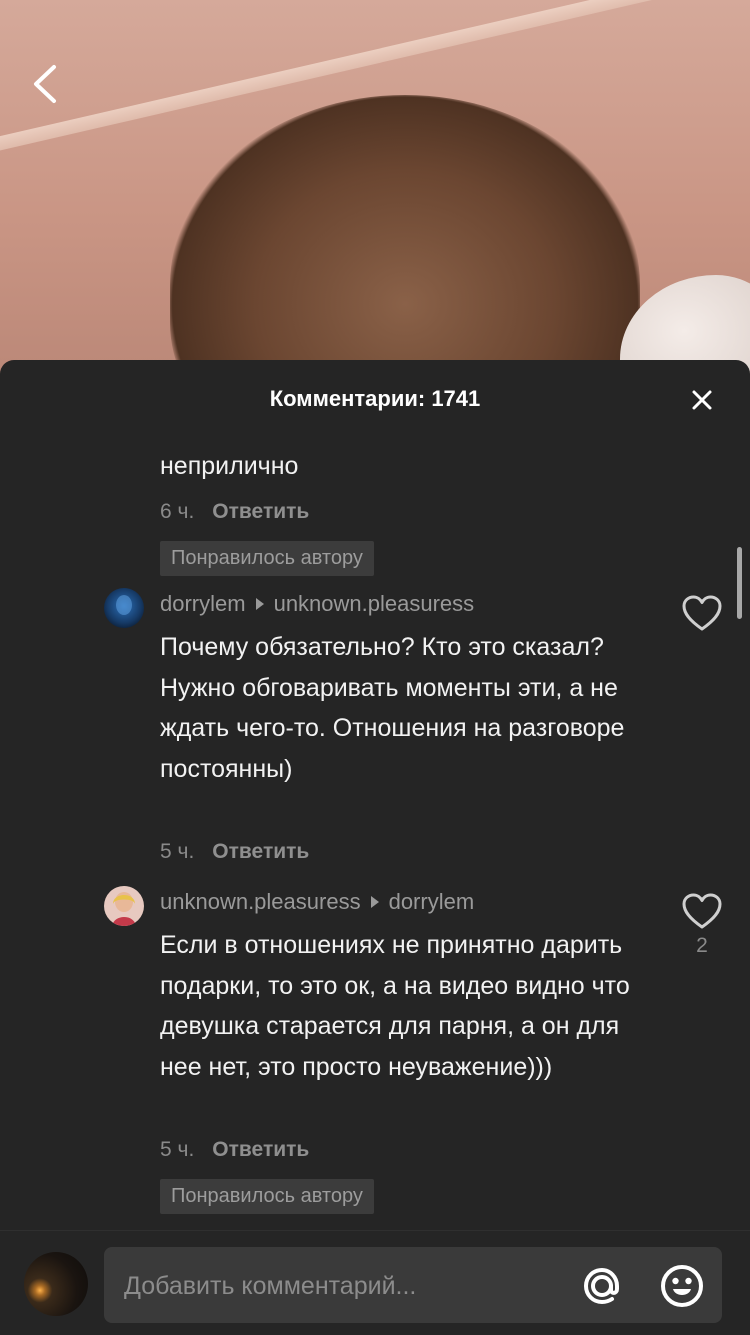 The height and width of the screenshot is (1335, 750). I want to click on reply-to-user: unknown.pleasuress, so click(374, 604).